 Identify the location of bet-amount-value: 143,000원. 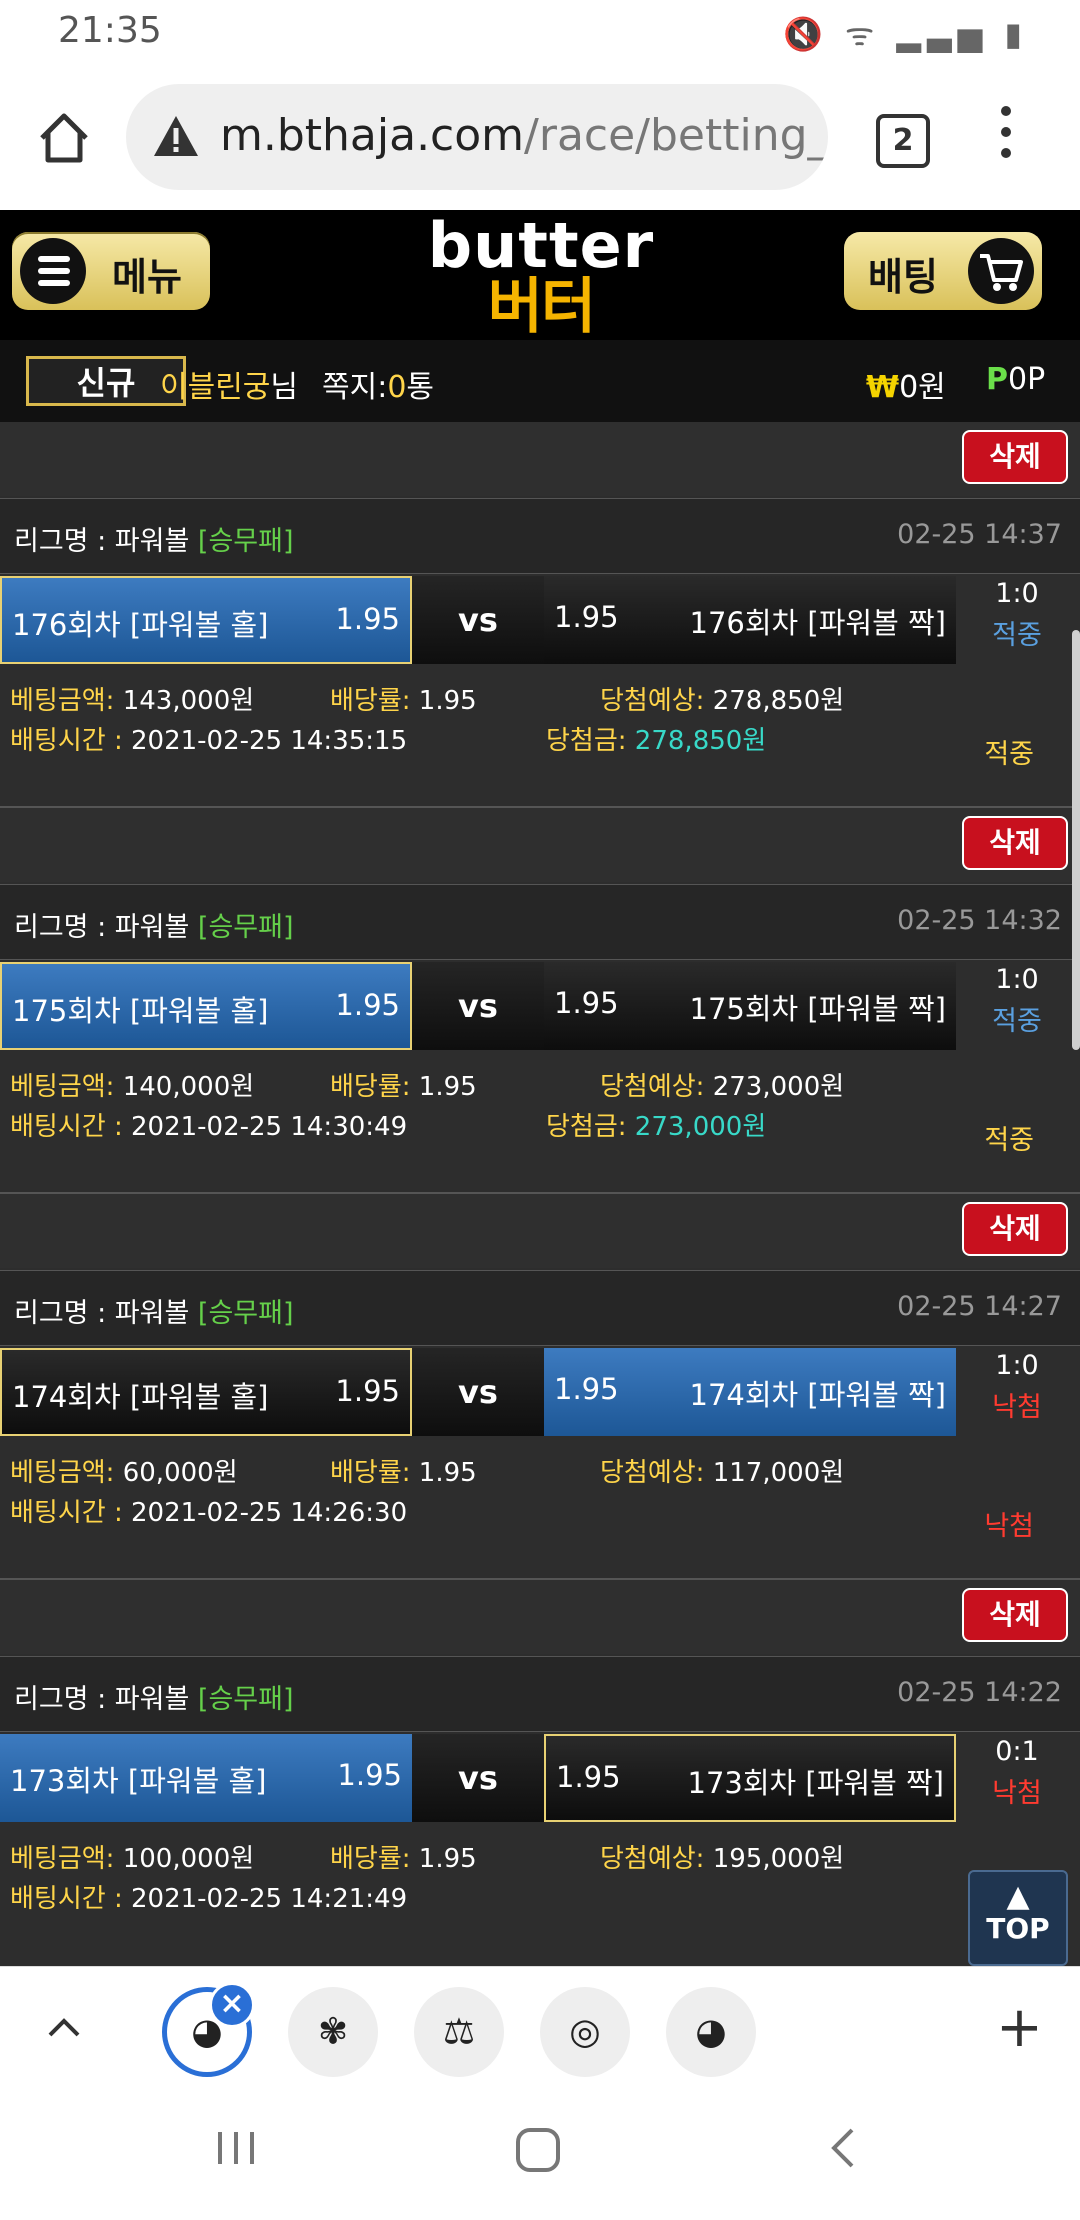
(188, 701).